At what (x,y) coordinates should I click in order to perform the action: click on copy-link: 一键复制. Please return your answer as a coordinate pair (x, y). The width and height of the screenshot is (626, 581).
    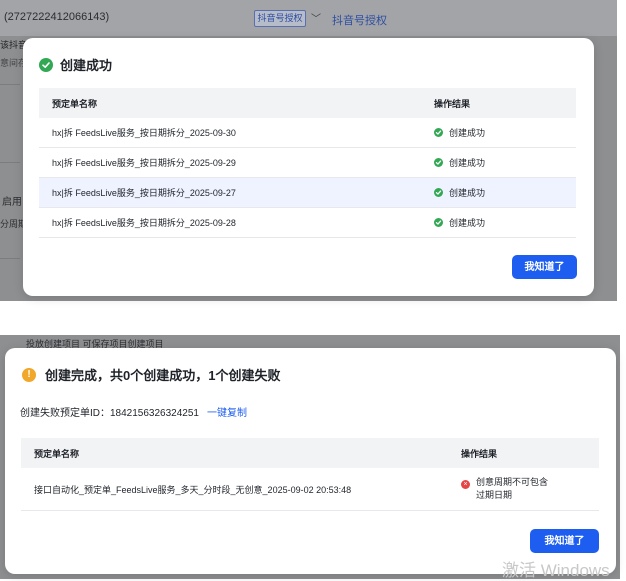
    Looking at the image, I should click on (227, 413).